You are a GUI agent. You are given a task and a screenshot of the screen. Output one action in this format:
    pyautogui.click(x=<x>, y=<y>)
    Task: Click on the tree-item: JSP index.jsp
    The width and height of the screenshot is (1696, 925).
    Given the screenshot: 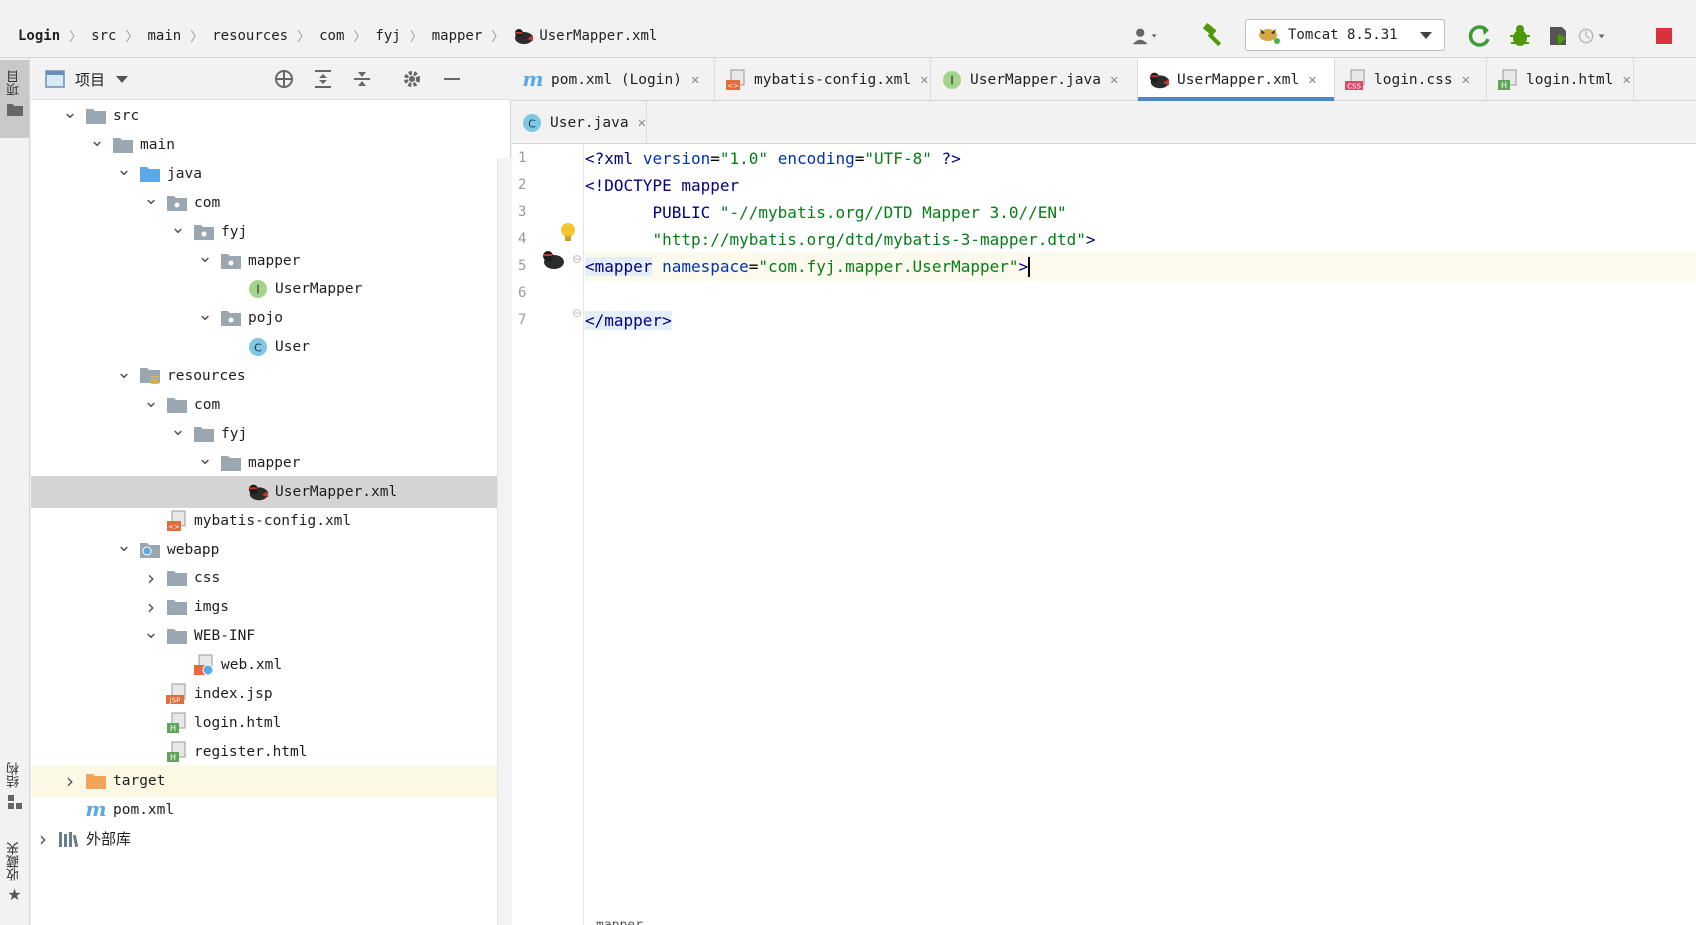 What is the action you would take?
    pyautogui.click(x=264, y=694)
    